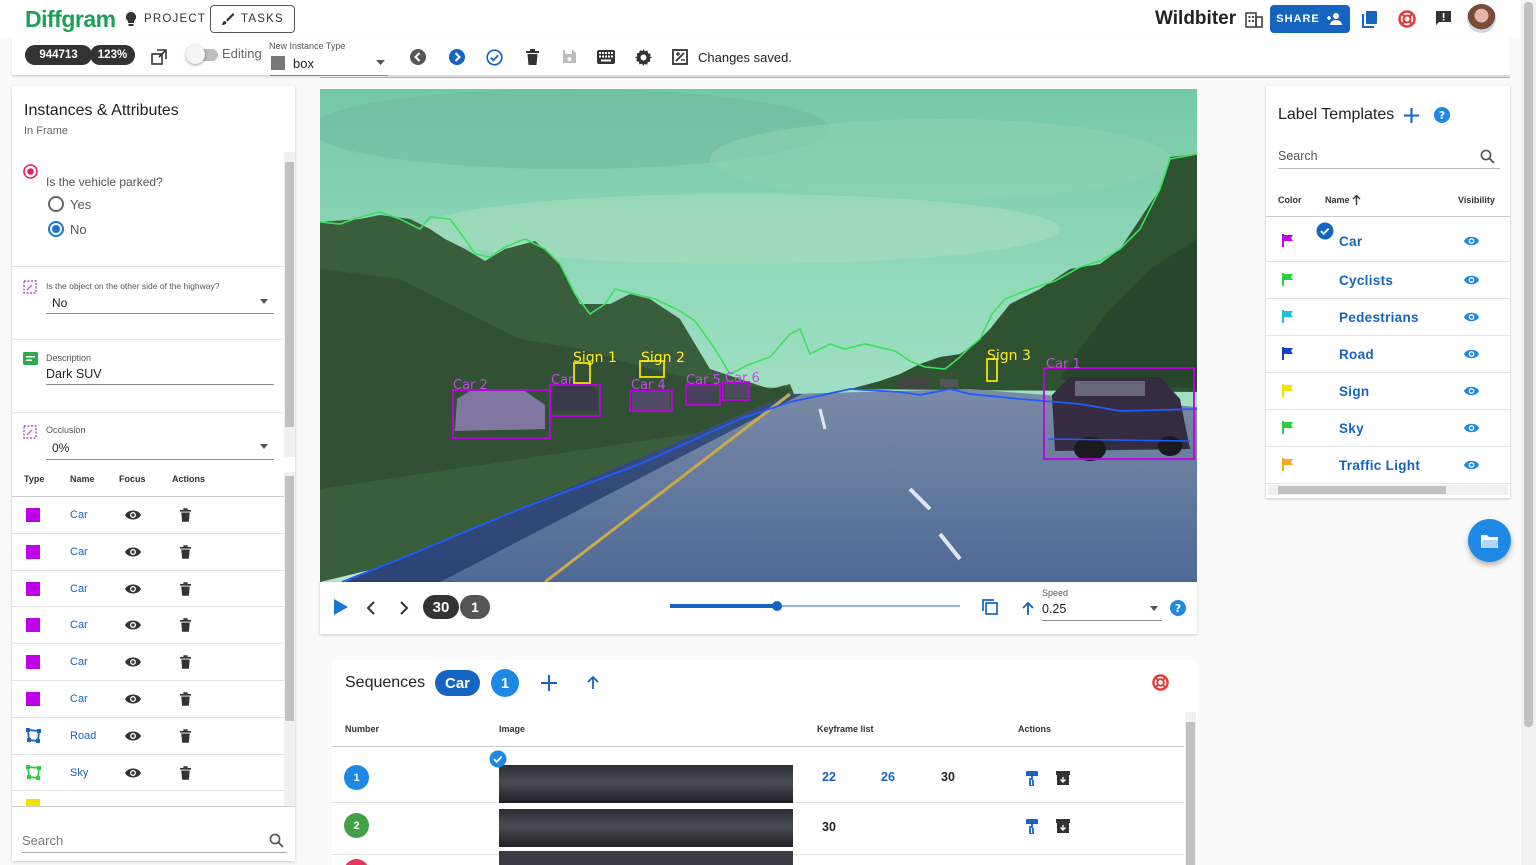 This screenshot has height=865, width=1536. Describe the element at coordinates (56, 204) in the screenshot. I see `radio-yes` at that location.